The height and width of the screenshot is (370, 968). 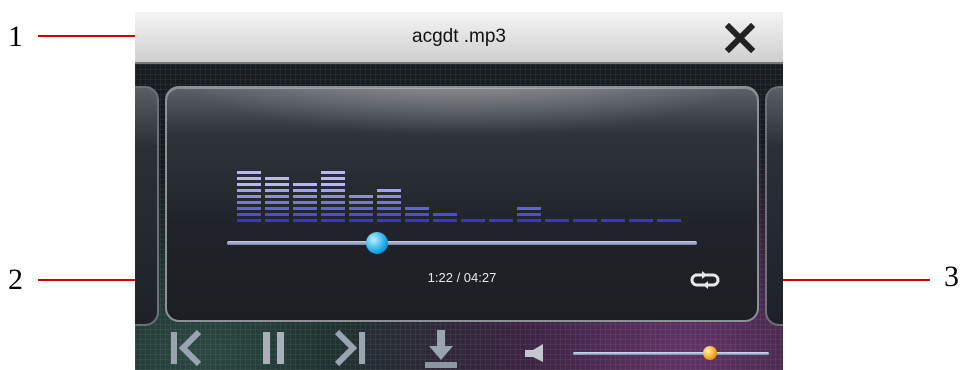 I want to click on card-highlight, so click(x=462, y=112).